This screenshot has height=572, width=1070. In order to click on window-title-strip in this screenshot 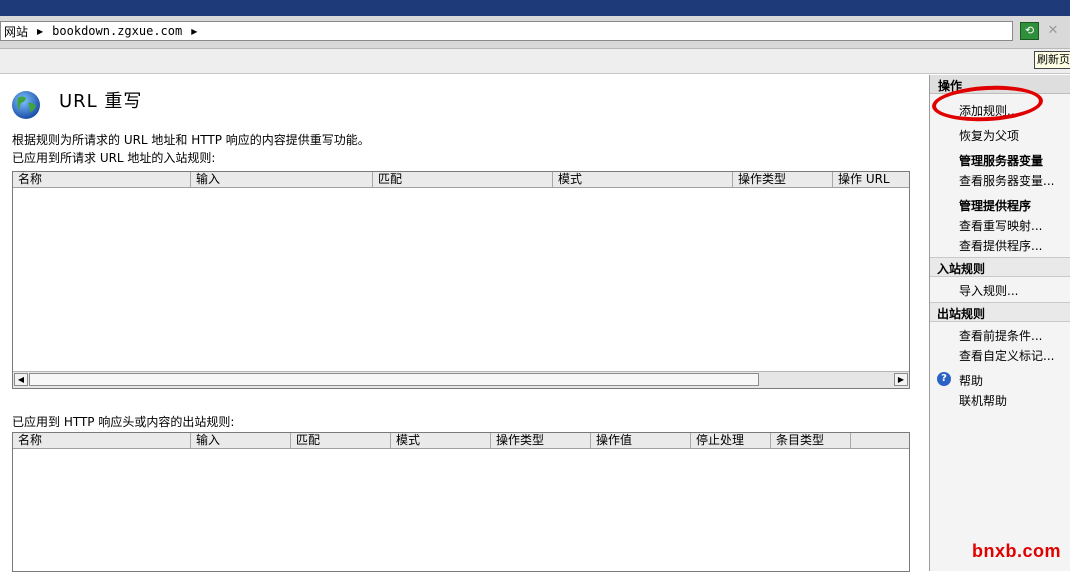, I will do `click(535, 8)`.